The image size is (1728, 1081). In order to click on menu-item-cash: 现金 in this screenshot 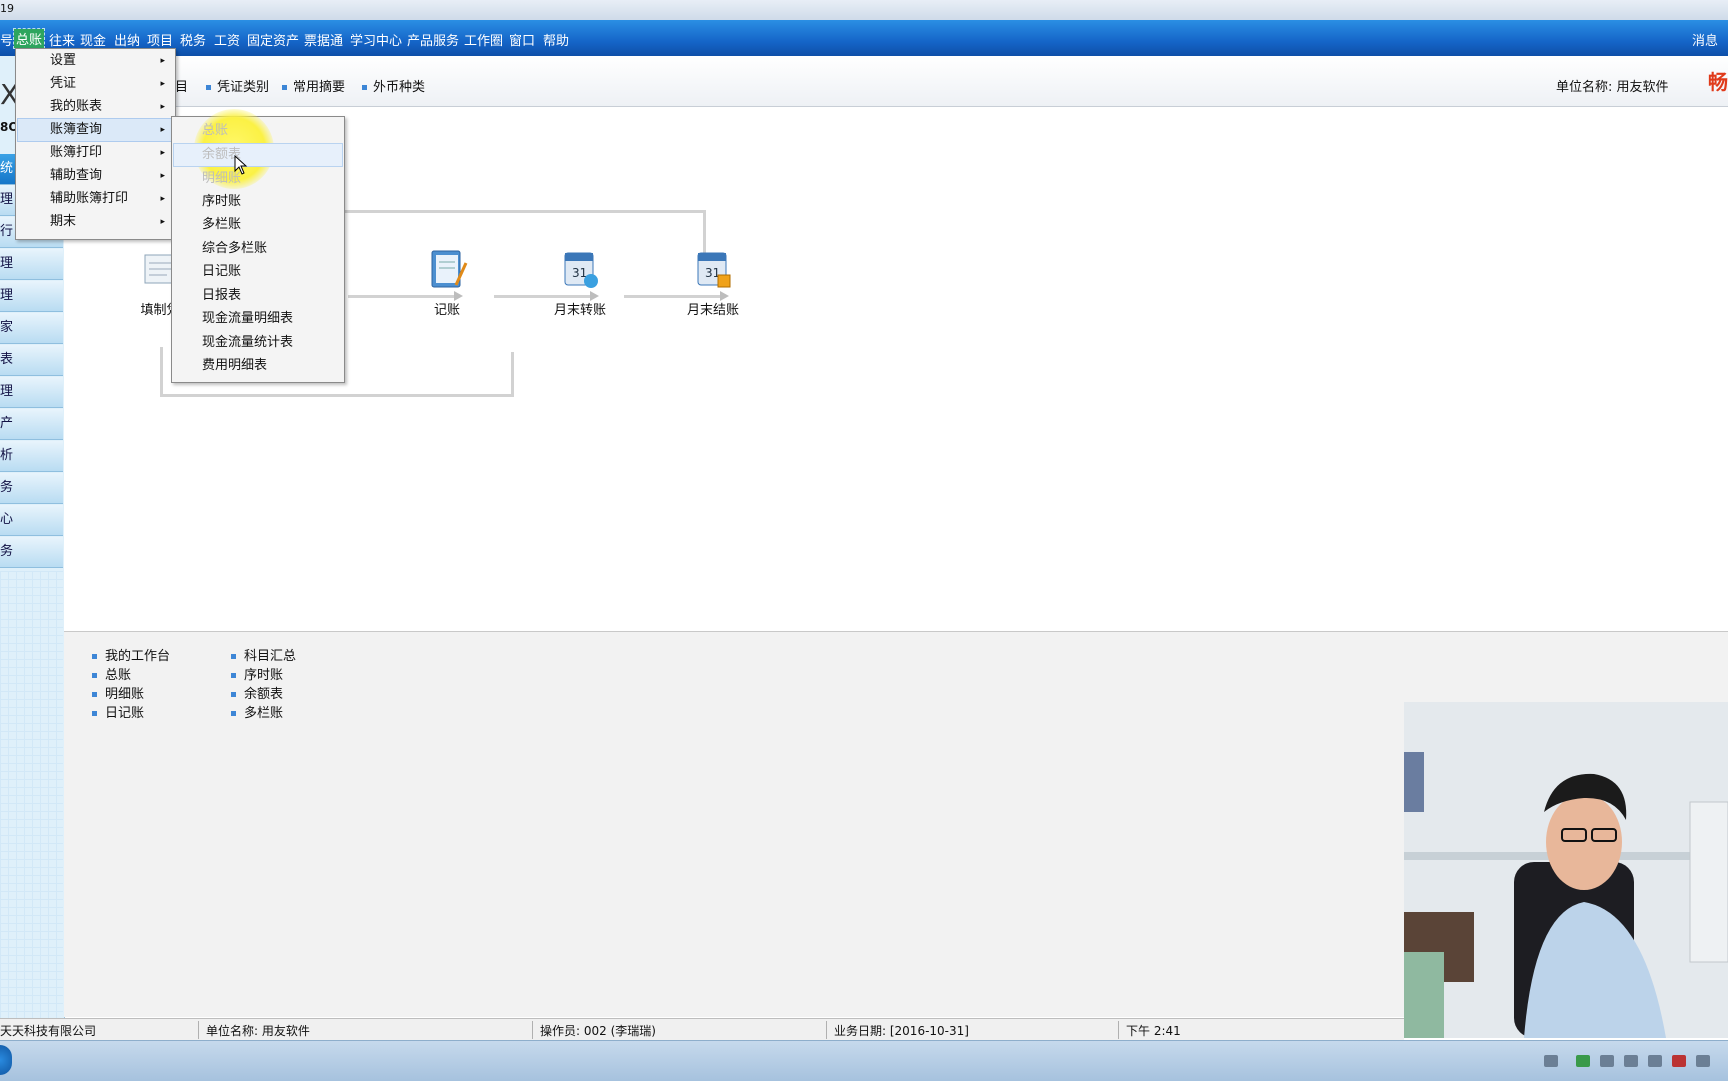, I will do `click(93, 39)`.